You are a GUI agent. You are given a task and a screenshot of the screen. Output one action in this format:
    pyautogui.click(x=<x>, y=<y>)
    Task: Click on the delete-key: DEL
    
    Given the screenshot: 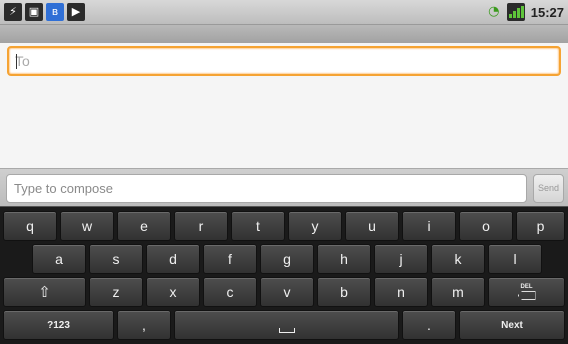 What is the action you would take?
    pyautogui.click(x=526, y=292)
    